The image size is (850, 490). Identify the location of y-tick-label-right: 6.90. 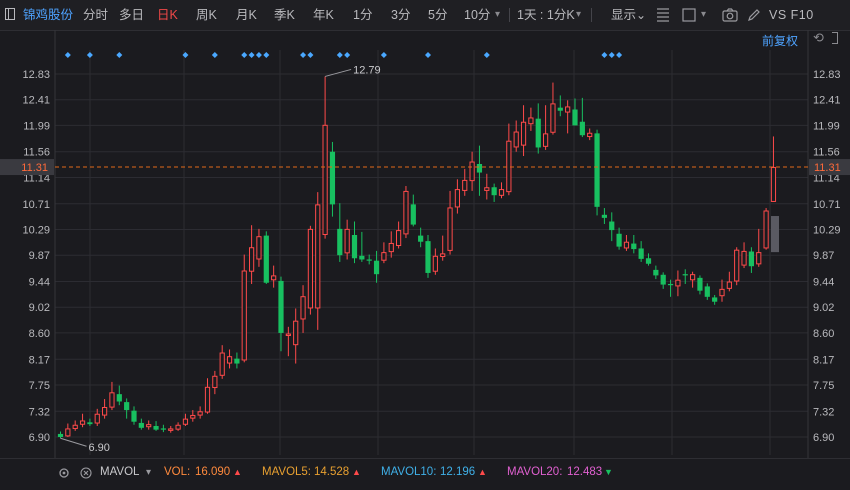
(823, 438).